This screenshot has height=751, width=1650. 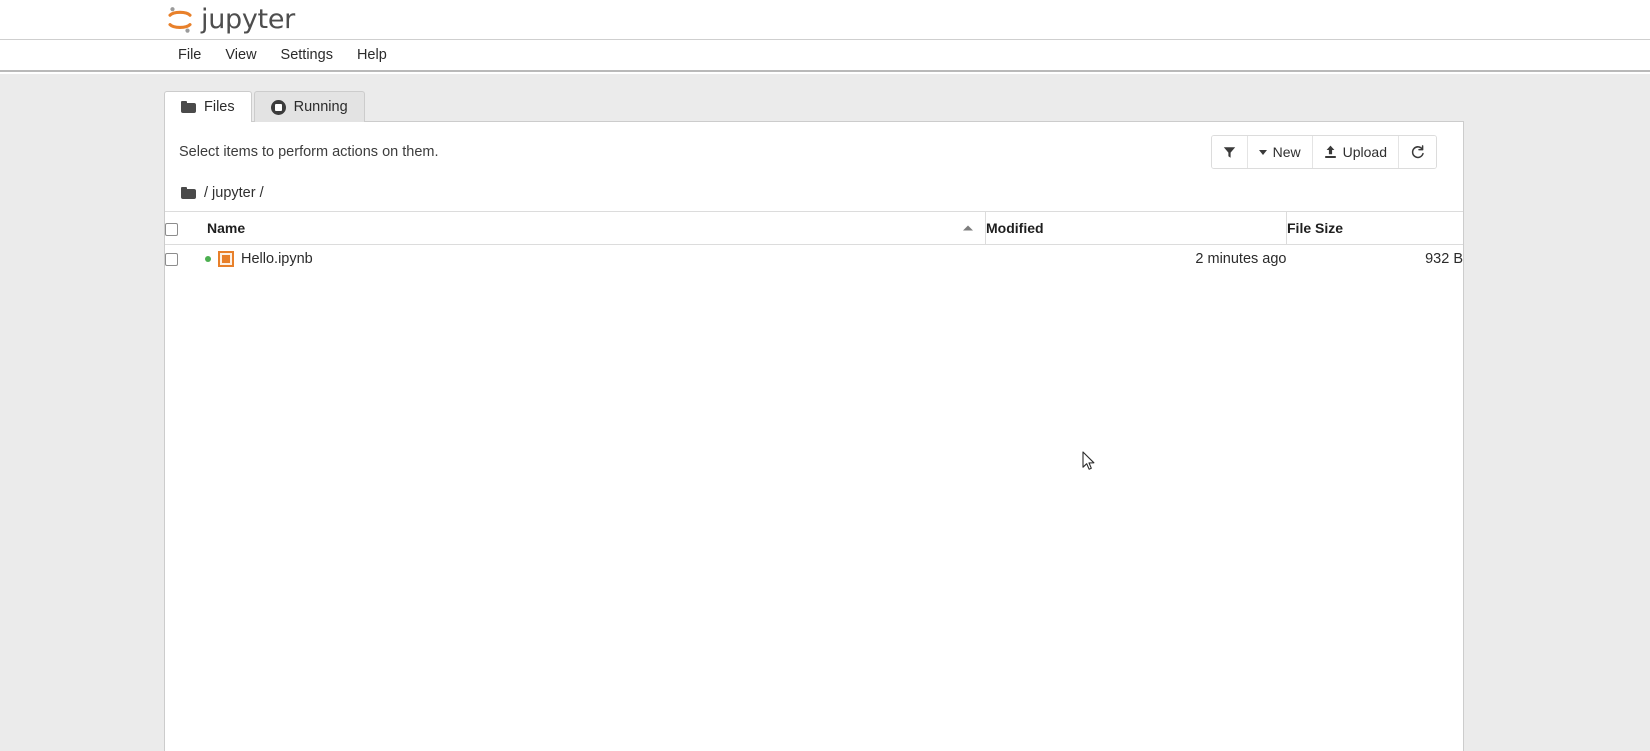 I want to click on upload-icon, so click(x=1330, y=152).